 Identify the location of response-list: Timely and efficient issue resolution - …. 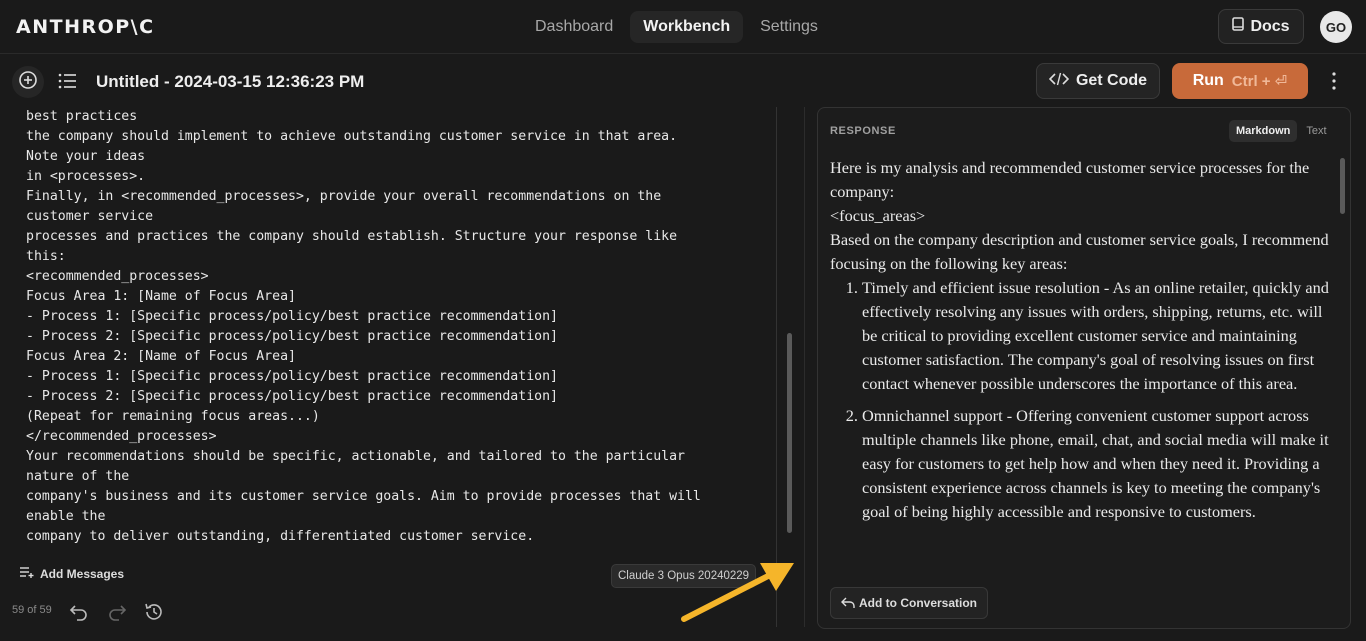
(1080, 400).